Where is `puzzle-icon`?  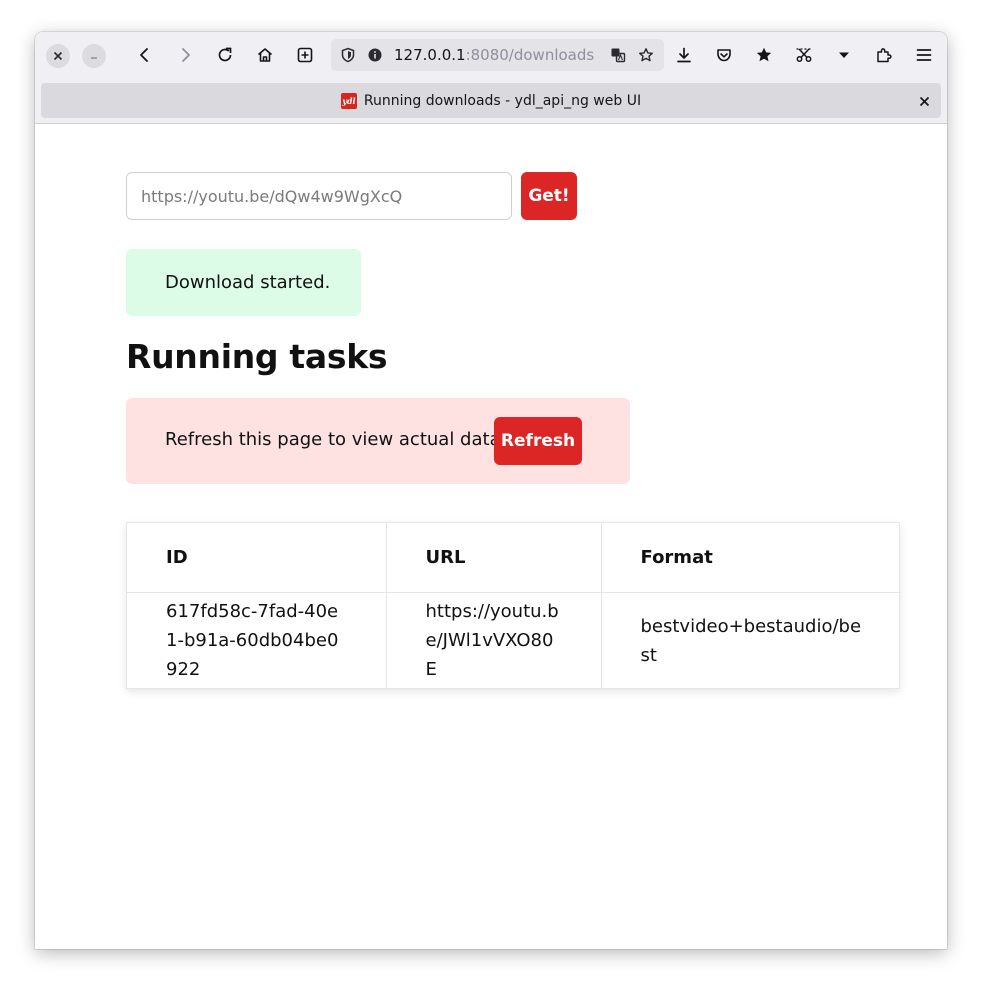
puzzle-icon is located at coordinates (884, 55).